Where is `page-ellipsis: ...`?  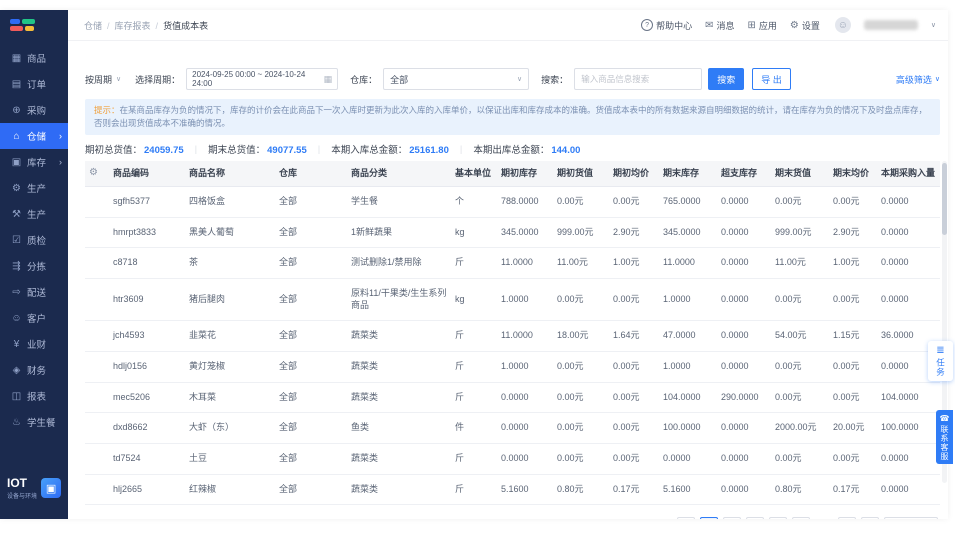
page-ellipsis: ... is located at coordinates (824, 518).